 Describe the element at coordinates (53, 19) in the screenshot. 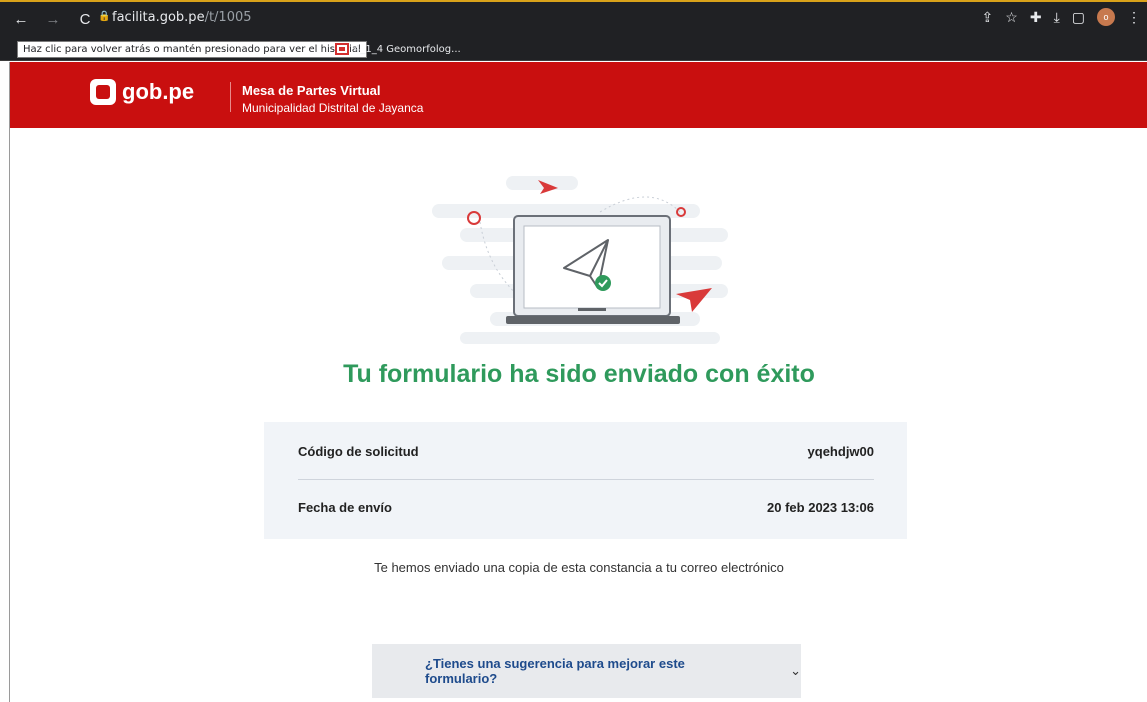

I see `forward-icon: →` at that location.